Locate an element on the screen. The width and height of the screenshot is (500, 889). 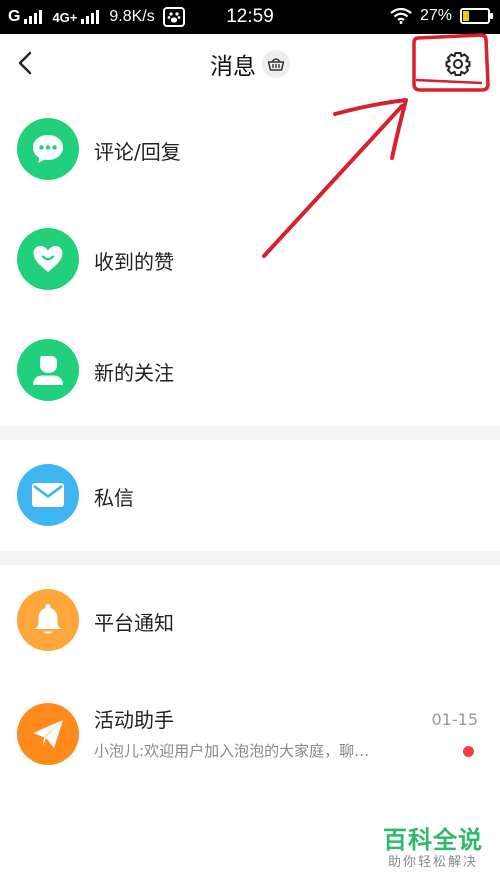
comment-icon-circle is located at coordinates (48, 149).